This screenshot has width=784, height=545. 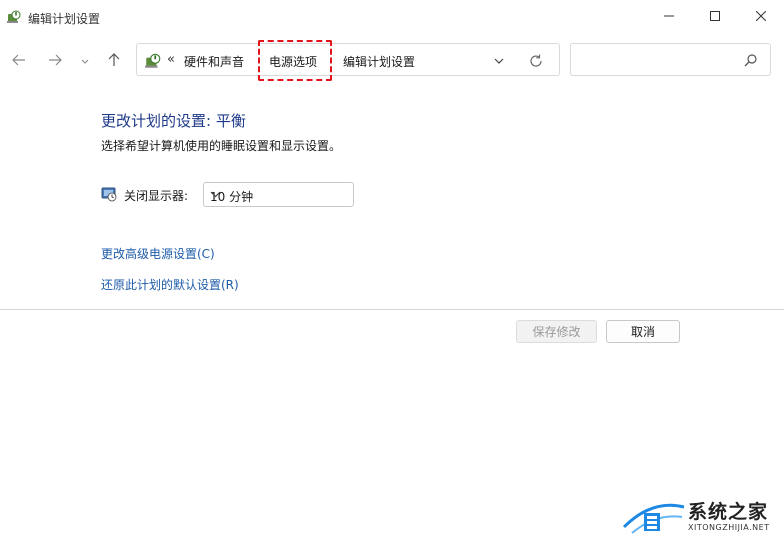 I want to click on address-bar: « 硬件和声音 电源选项 编辑计划设置, so click(x=348, y=60).